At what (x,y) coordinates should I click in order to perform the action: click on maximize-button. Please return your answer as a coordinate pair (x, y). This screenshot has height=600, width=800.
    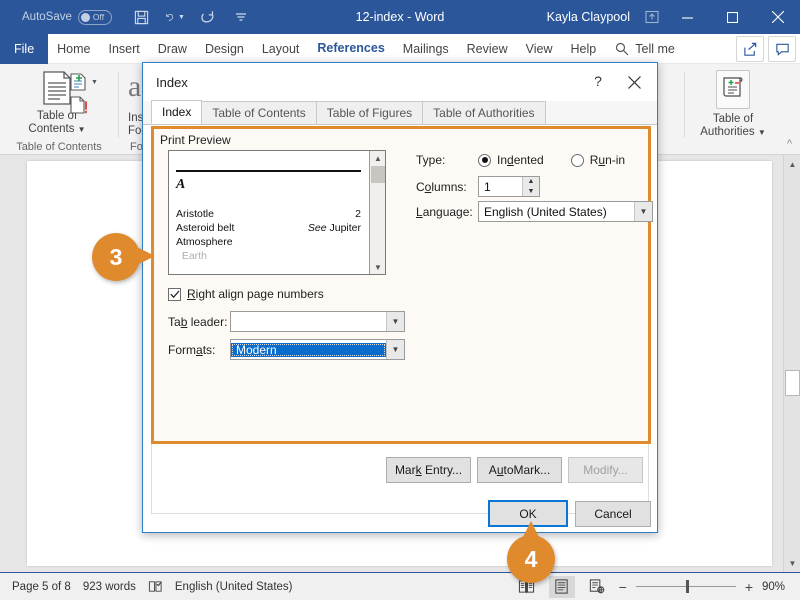
    Looking at the image, I should click on (732, 17).